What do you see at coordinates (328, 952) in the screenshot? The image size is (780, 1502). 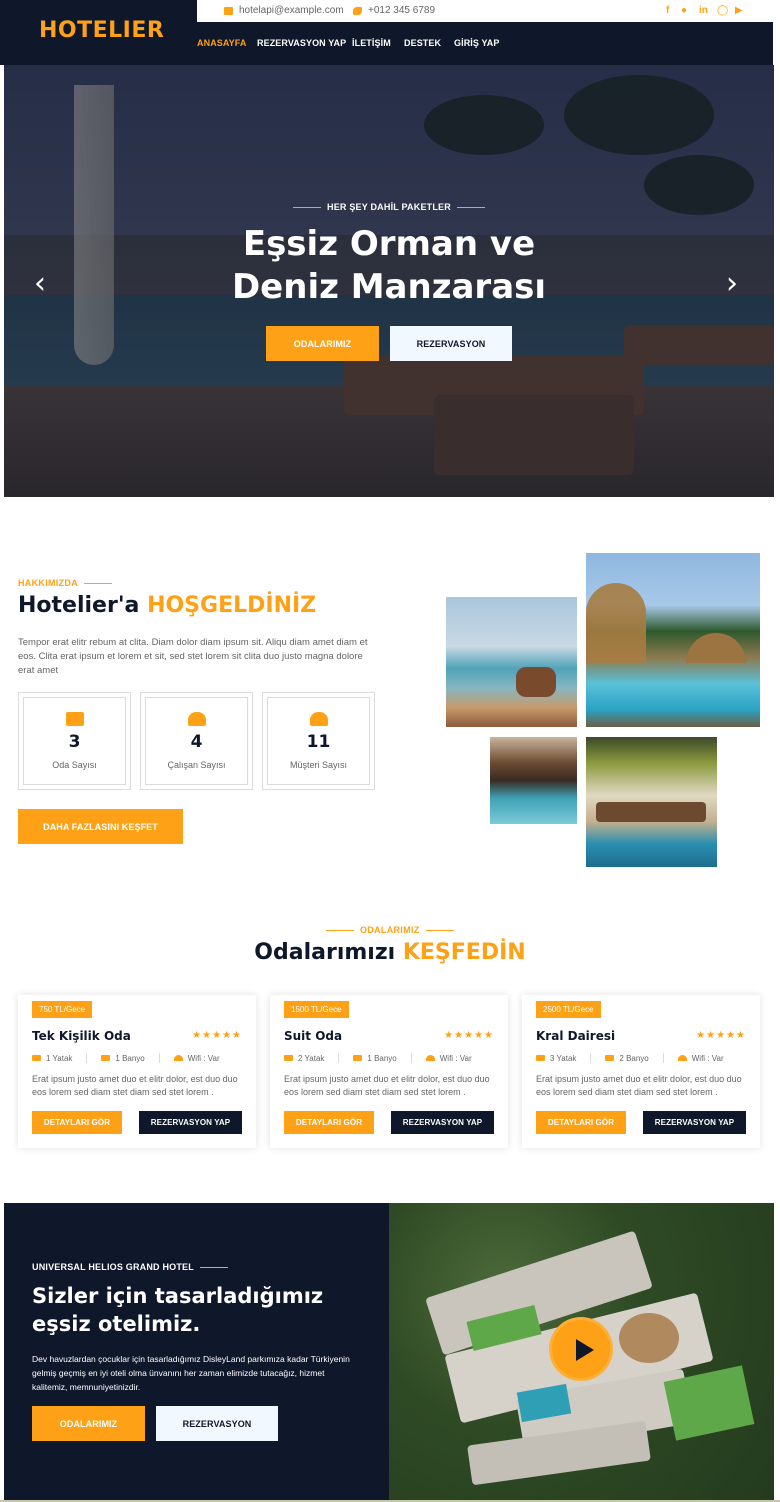 I see `rooms-title-main: Odalarımızı` at bounding box center [328, 952].